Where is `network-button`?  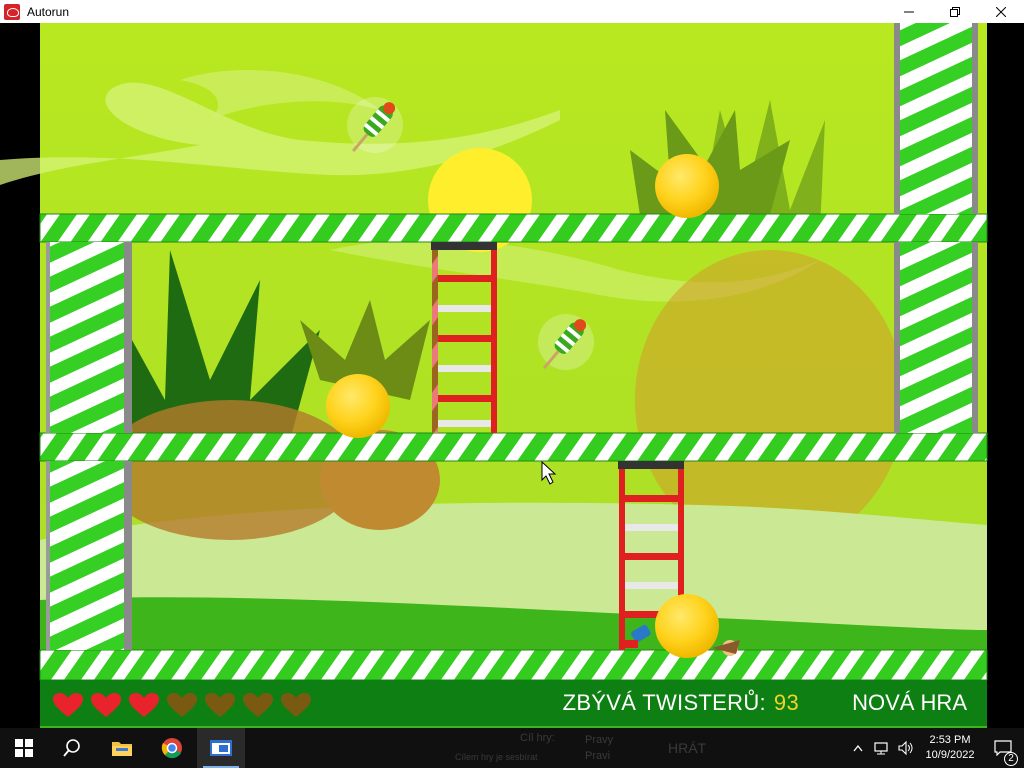 network-button is located at coordinates (882, 748).